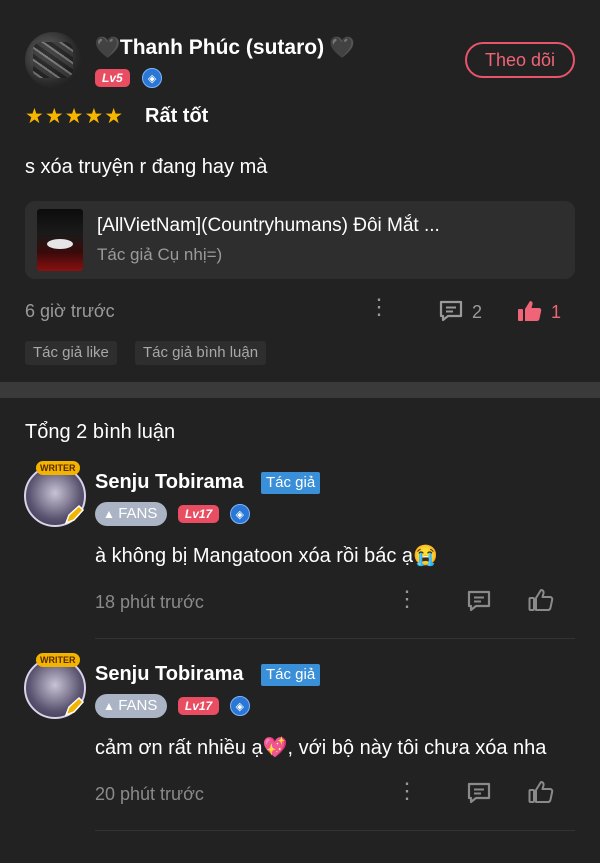 This screenshot has height=863, width=600. I want to click on comment-time: 20 phút trước, so click(149, 794).